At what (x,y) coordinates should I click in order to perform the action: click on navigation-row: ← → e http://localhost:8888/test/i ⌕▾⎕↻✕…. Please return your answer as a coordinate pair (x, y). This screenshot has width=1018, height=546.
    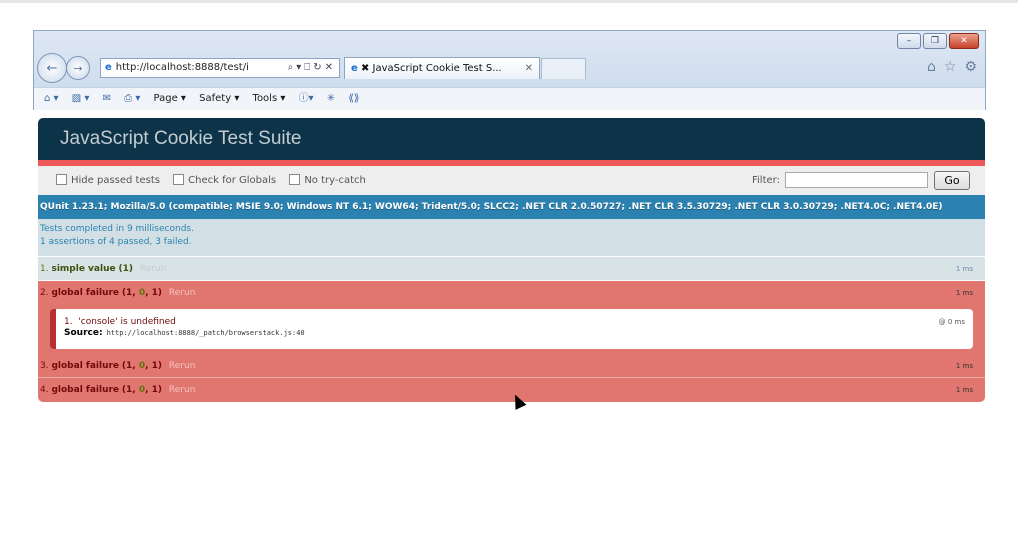
    Looking at the image, I should click on (509, 68).